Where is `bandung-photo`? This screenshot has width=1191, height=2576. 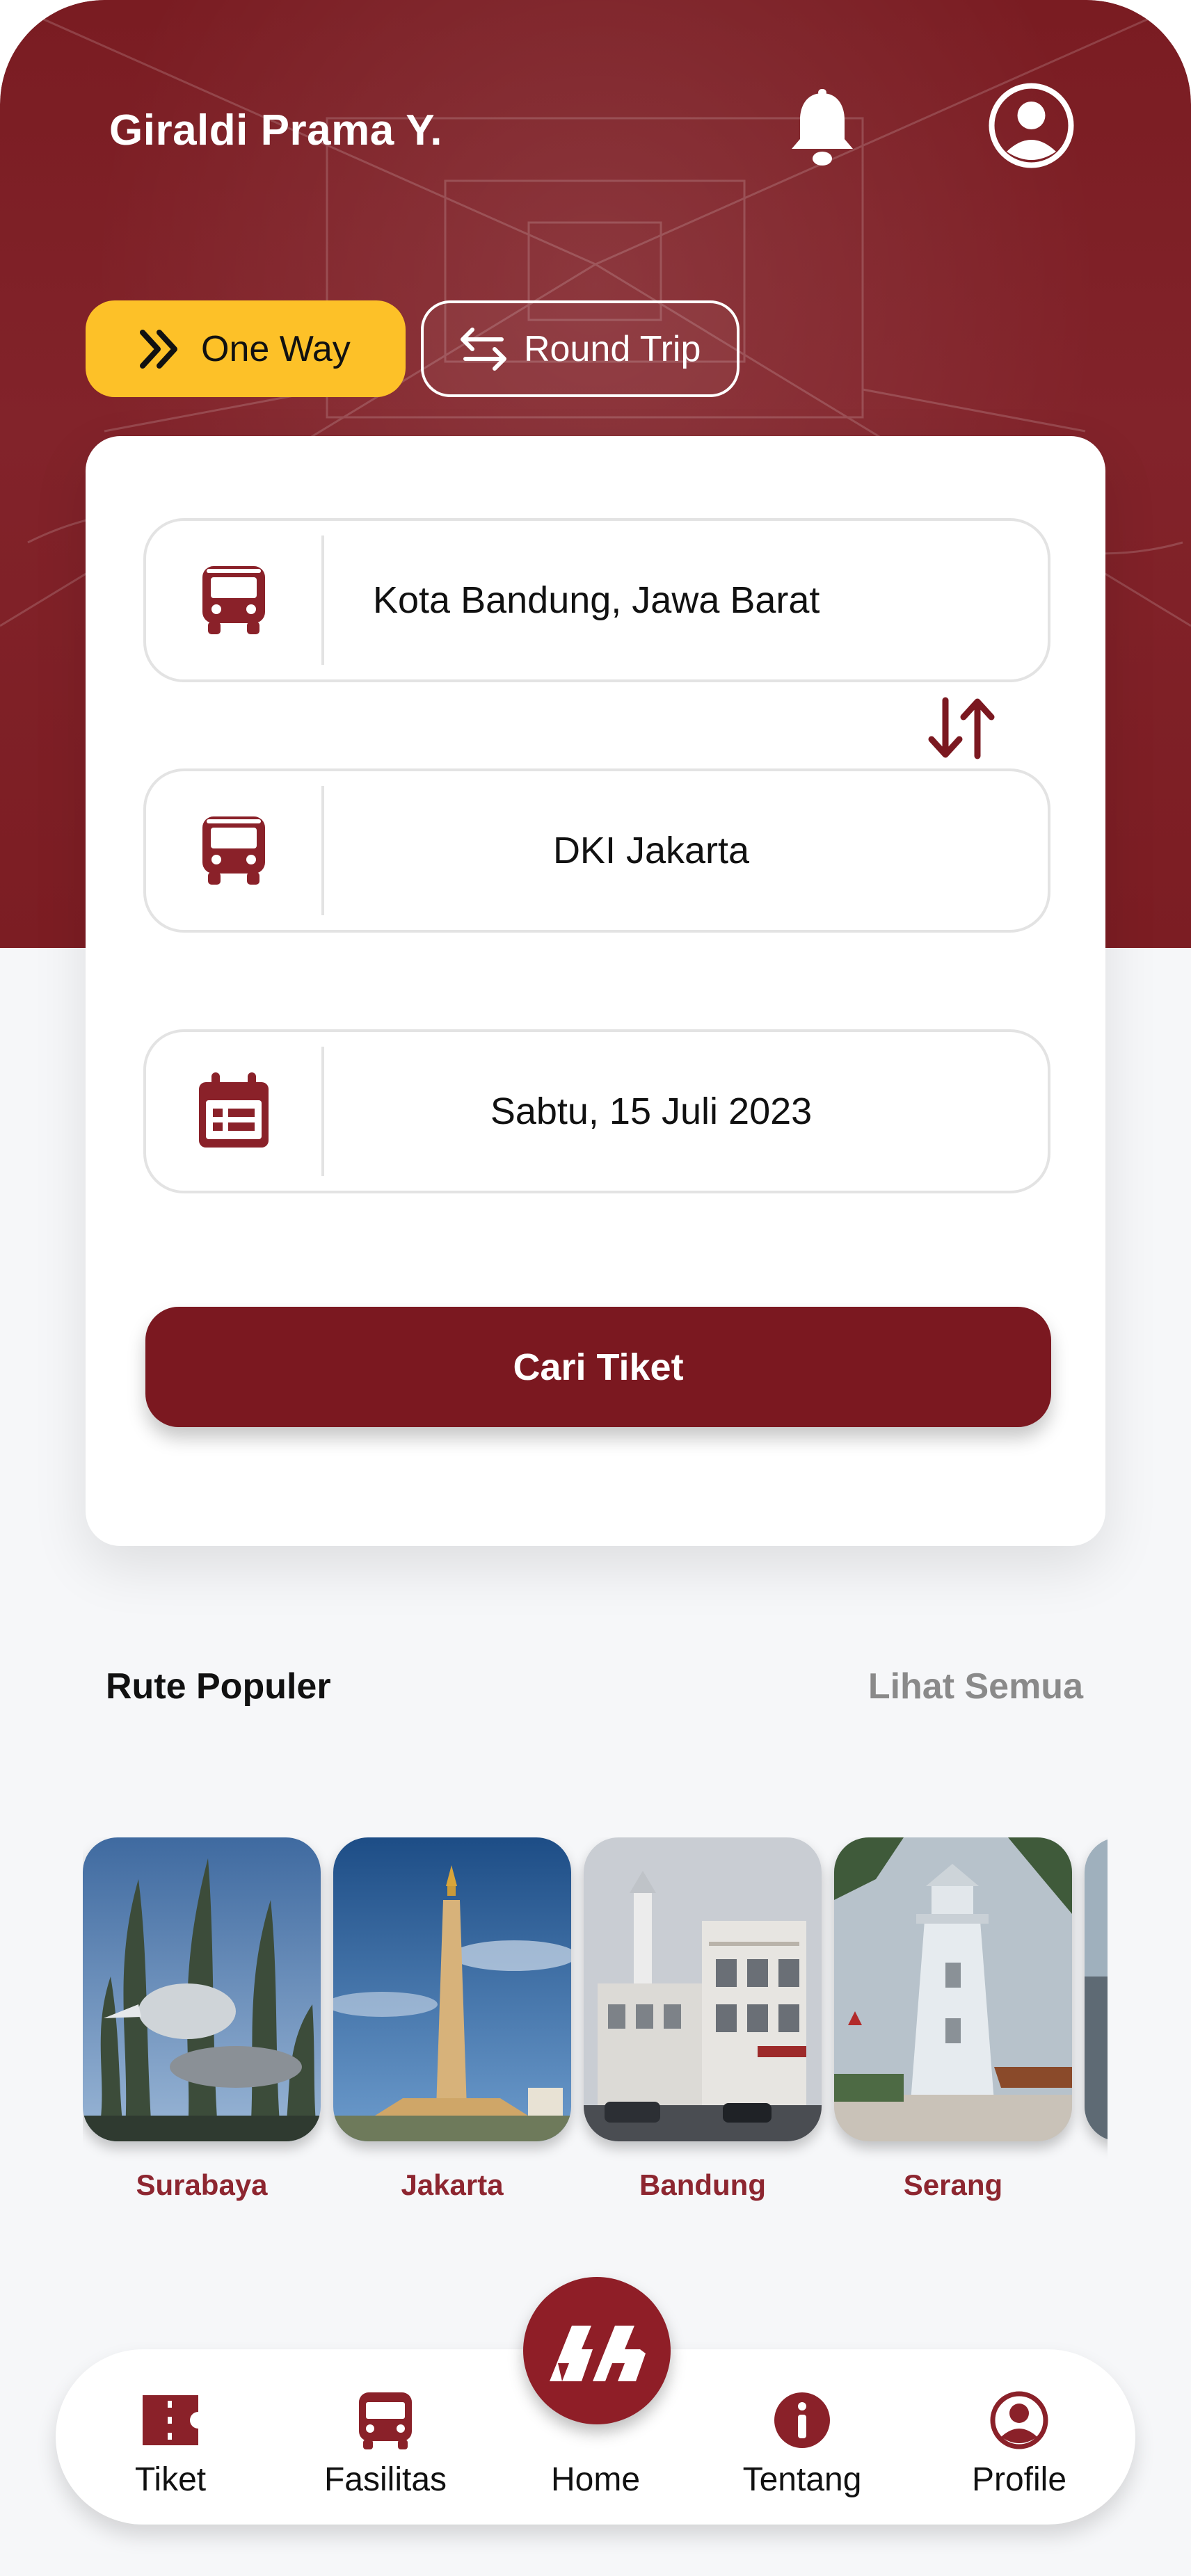 bandung-photo is located at coordinates (703, 1989).